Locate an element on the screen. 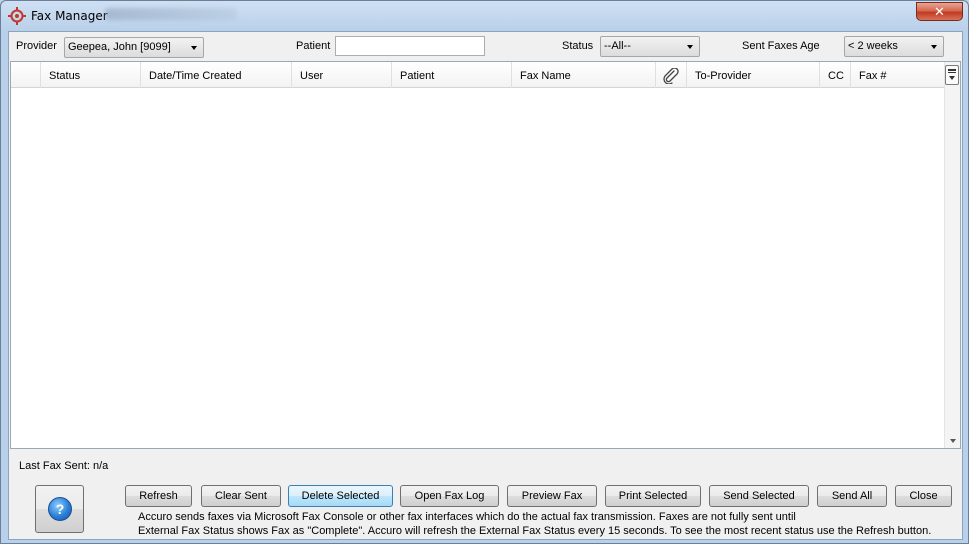 This screenshot has width=969, height=544. vertical-scrollbar is located at coordinates (952, 255).